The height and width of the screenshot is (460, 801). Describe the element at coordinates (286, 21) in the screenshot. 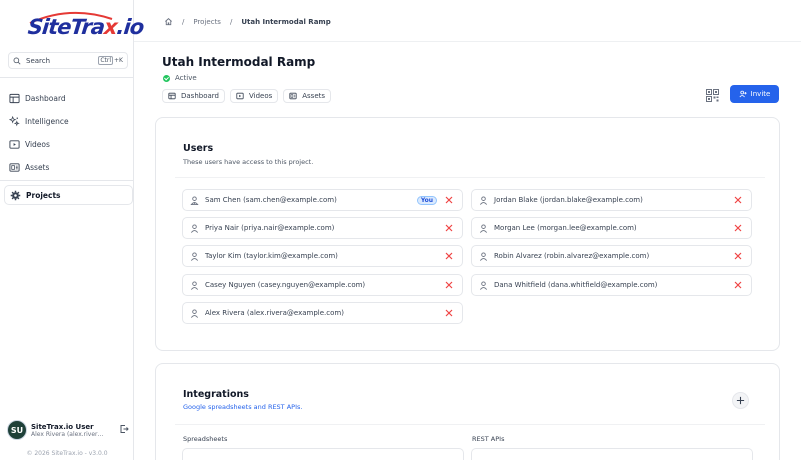

I see `breadcrumb-current: Utah Intermodal Ramp` at that location.